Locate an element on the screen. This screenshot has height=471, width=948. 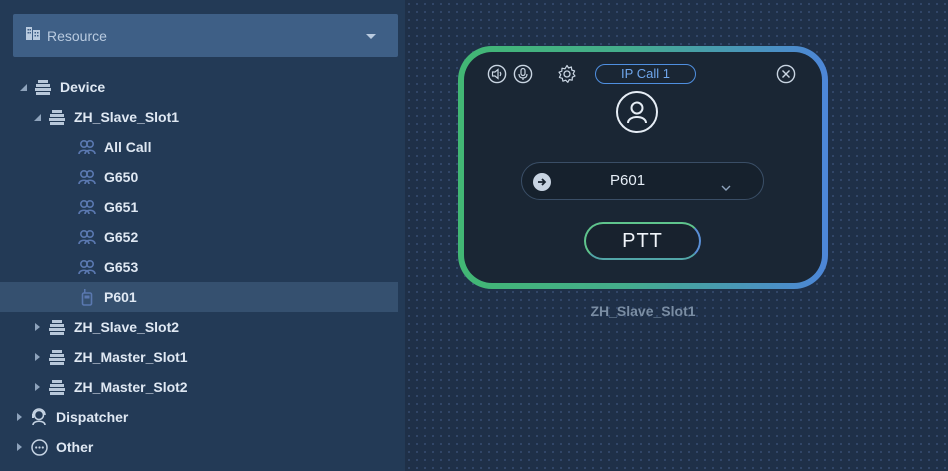
tree-item-device: Device is located at coordinates (202, 87).